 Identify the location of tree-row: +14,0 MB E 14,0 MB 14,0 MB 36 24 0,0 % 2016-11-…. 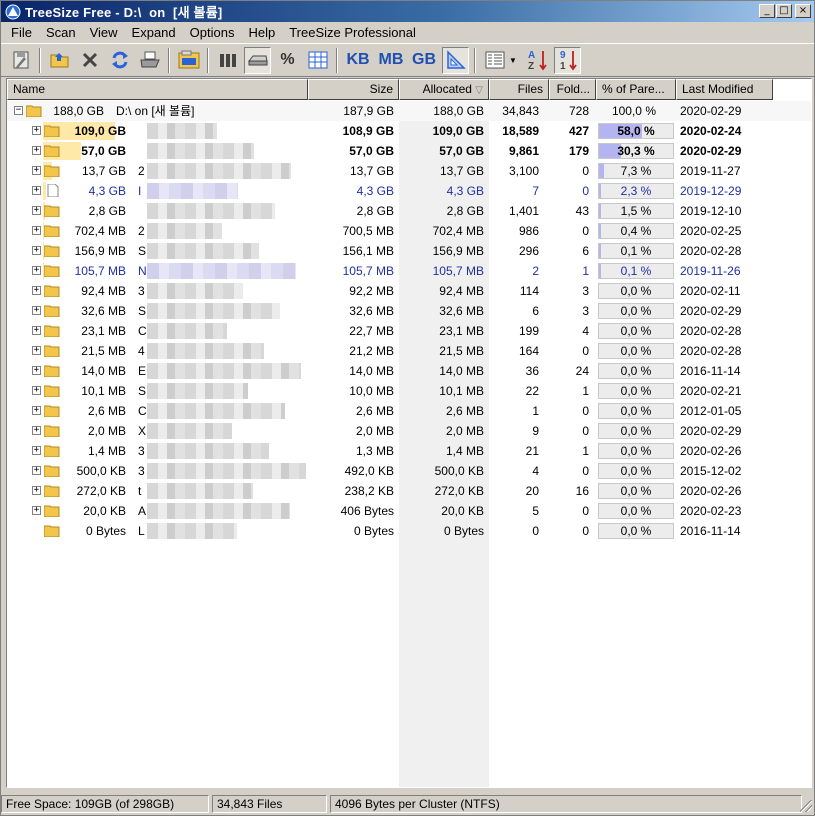
(409, 371).